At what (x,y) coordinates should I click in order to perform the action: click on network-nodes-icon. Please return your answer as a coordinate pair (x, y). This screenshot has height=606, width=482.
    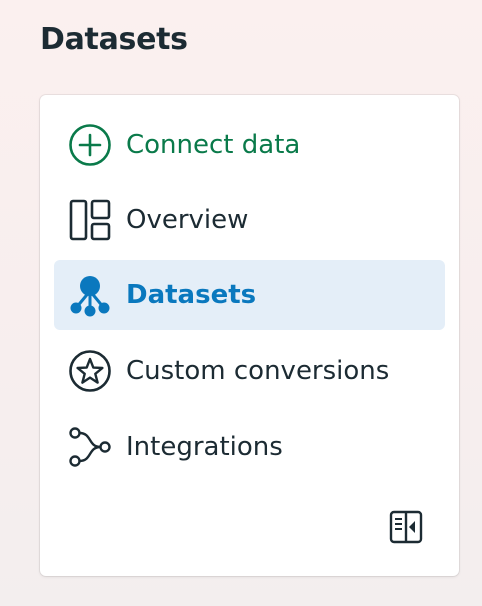
    Looking at the image, I should click on (90, 295).